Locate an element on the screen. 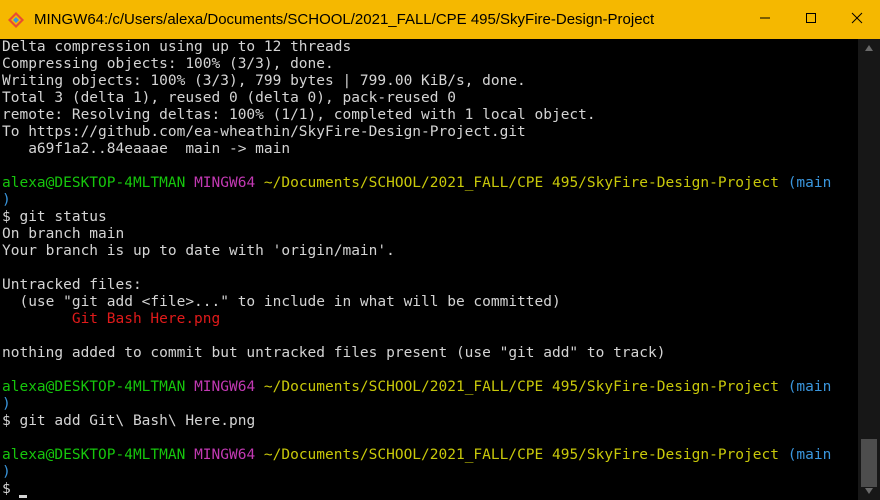  output-line: a69f1a2..84eaaae main -> main is located at coordinates (146, 149).